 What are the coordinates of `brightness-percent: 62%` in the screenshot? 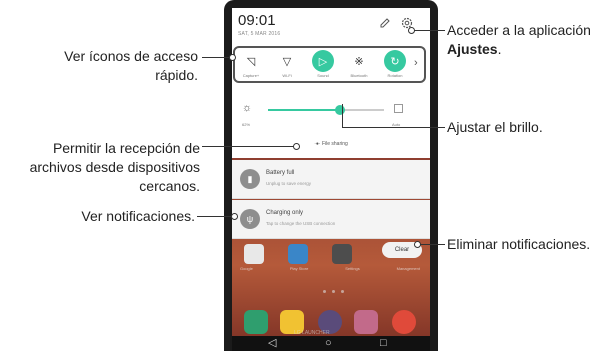 It's located at (246, 124).